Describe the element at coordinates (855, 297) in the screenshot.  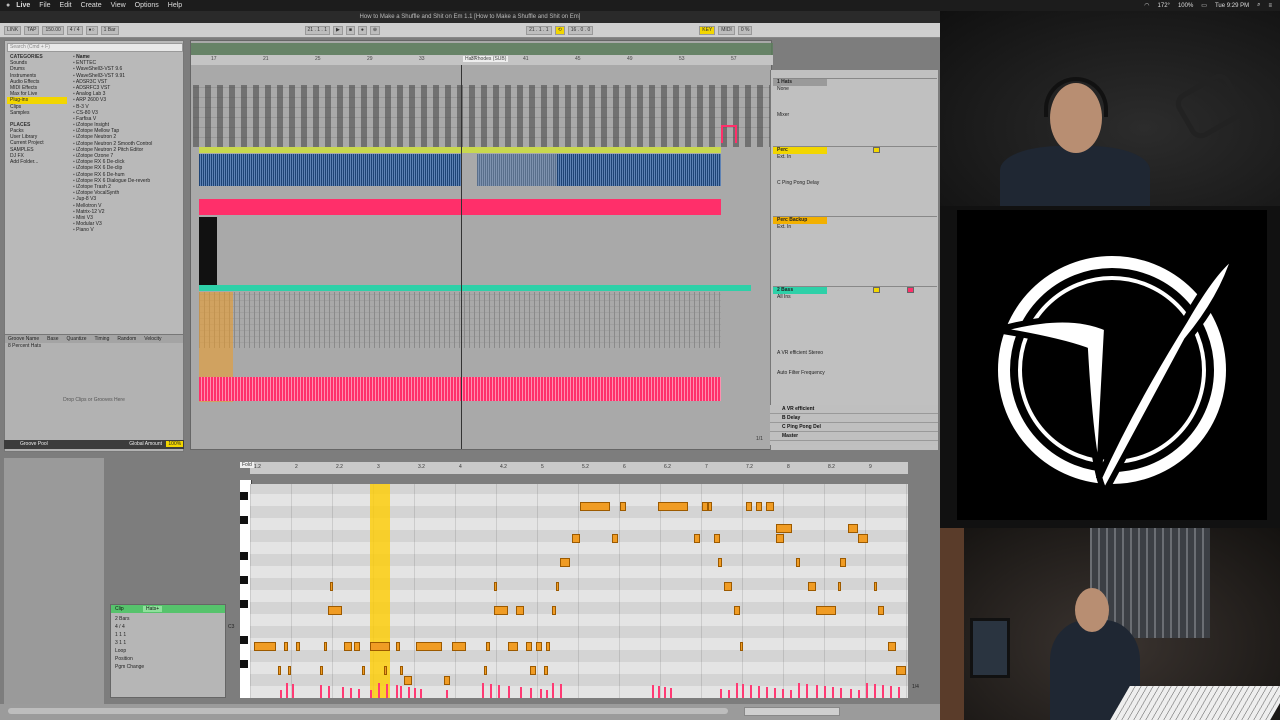
I see `track-input-bass: All Ins` at that location.